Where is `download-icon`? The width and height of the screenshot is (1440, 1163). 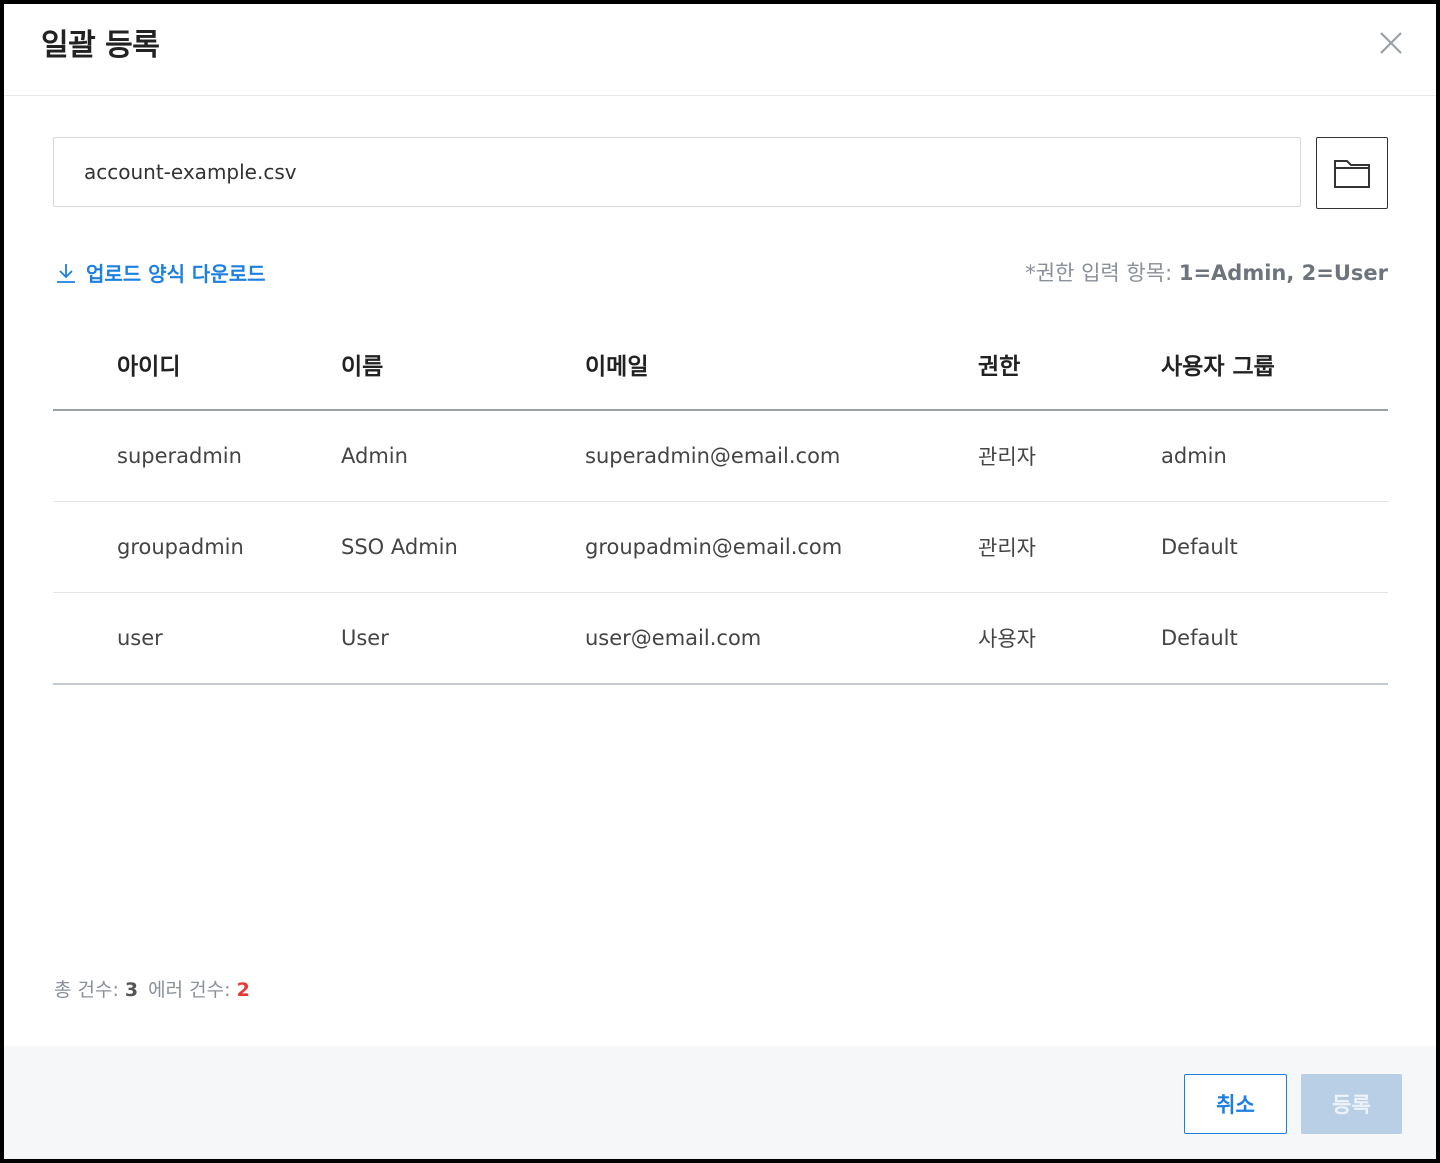
download-icon is located at coordinates (66, 273).